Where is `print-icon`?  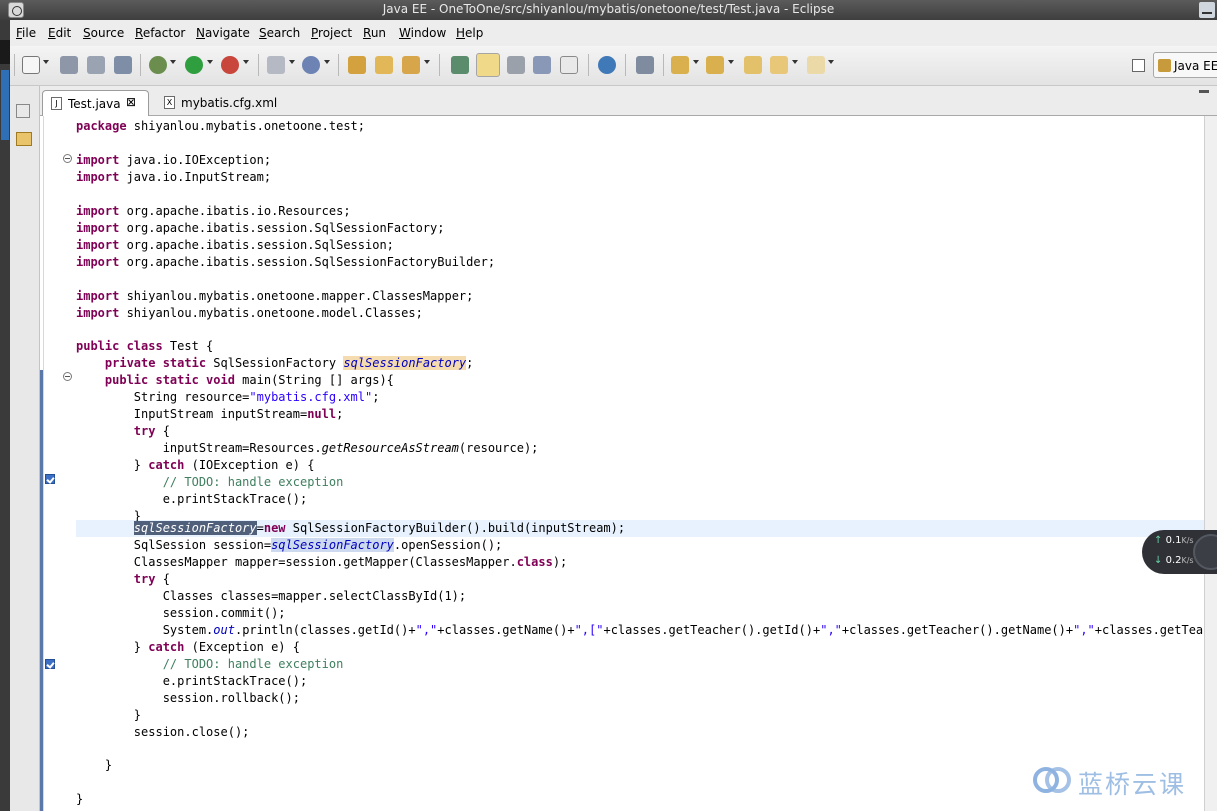 print-icon is located at coordinates (123, 65).